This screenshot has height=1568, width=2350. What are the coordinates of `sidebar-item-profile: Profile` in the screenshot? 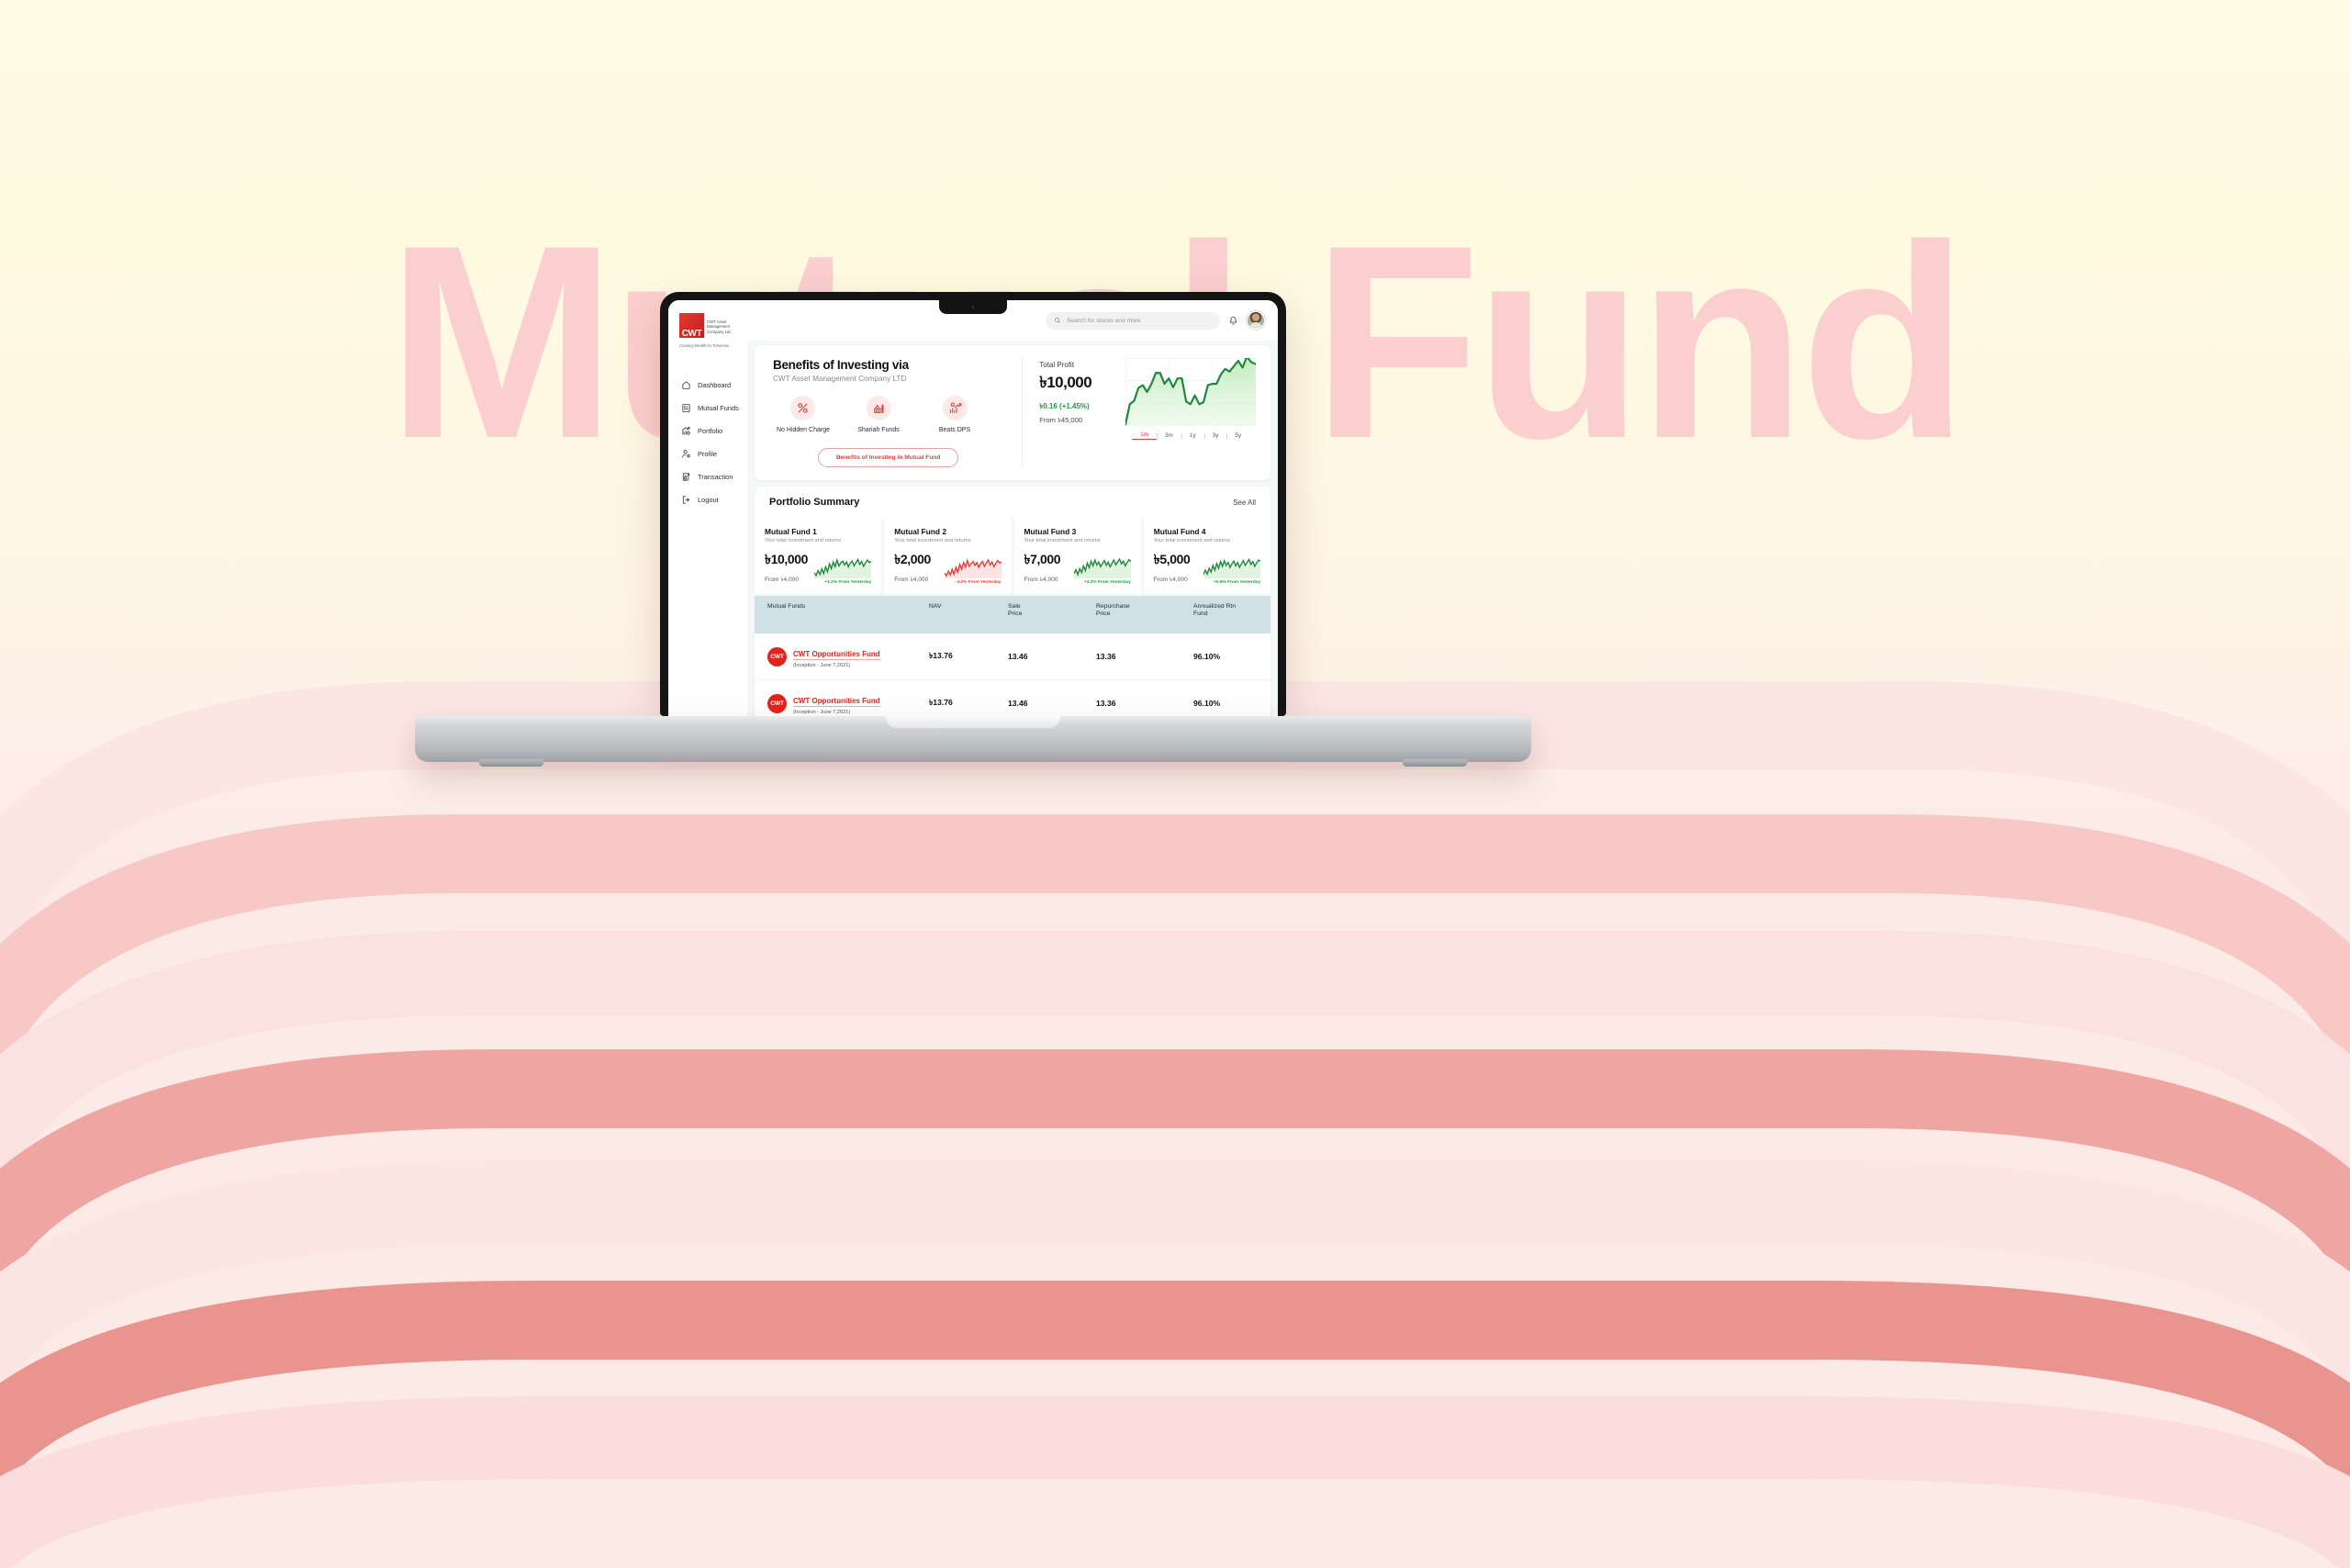 It's located at (713, 453).